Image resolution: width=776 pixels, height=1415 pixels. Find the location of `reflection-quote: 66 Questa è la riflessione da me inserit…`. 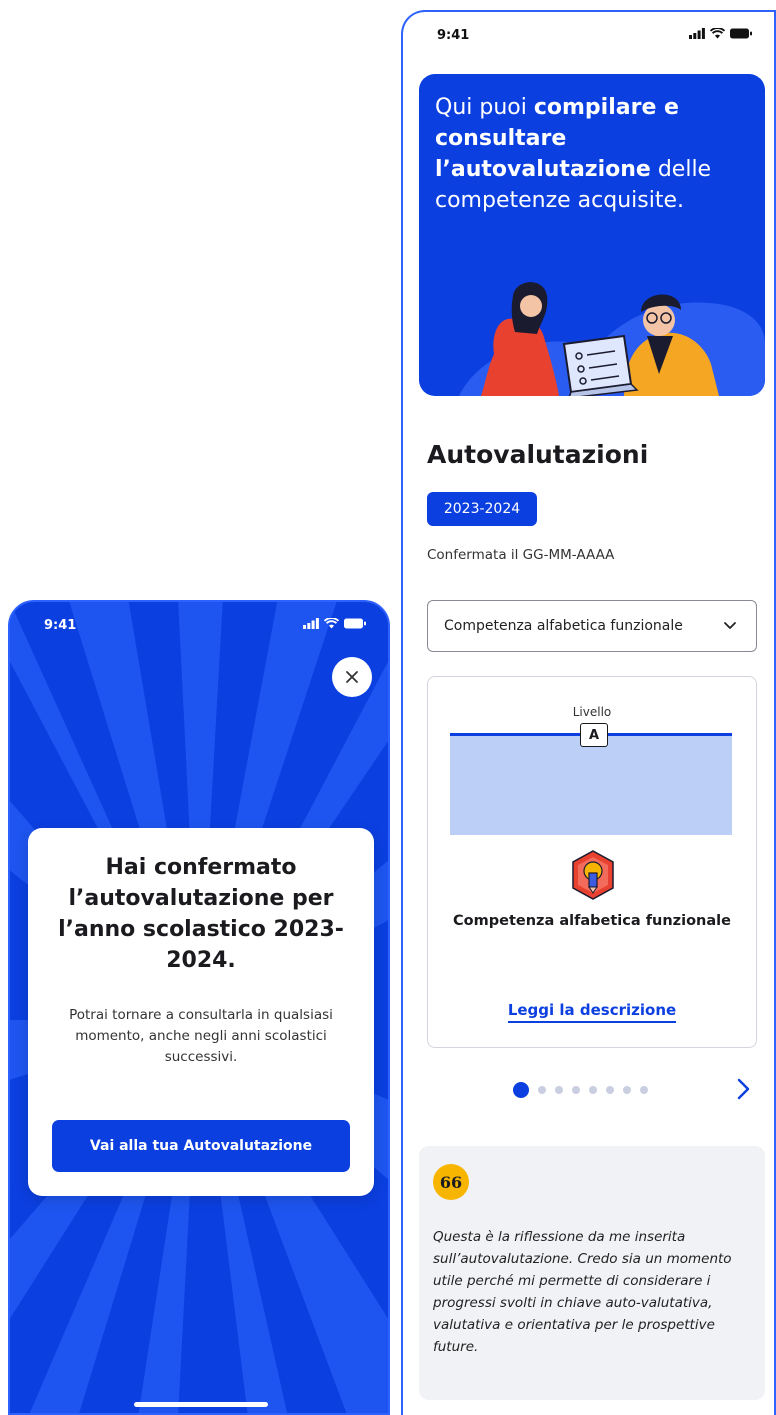

reflection-quote: 66 Questa è la riflessione da me inserit… is located at coordinates (592, 1273).